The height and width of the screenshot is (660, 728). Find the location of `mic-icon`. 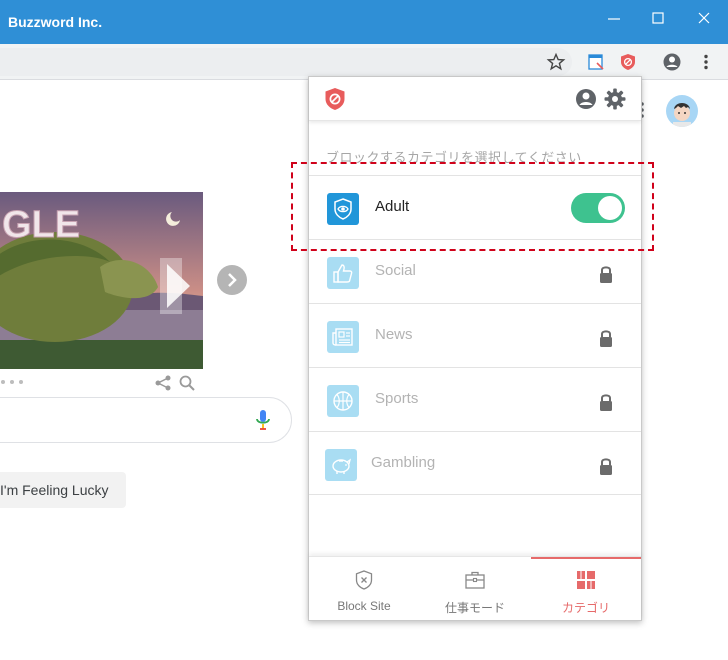

mic-icon is located at coordinates (263, 420).